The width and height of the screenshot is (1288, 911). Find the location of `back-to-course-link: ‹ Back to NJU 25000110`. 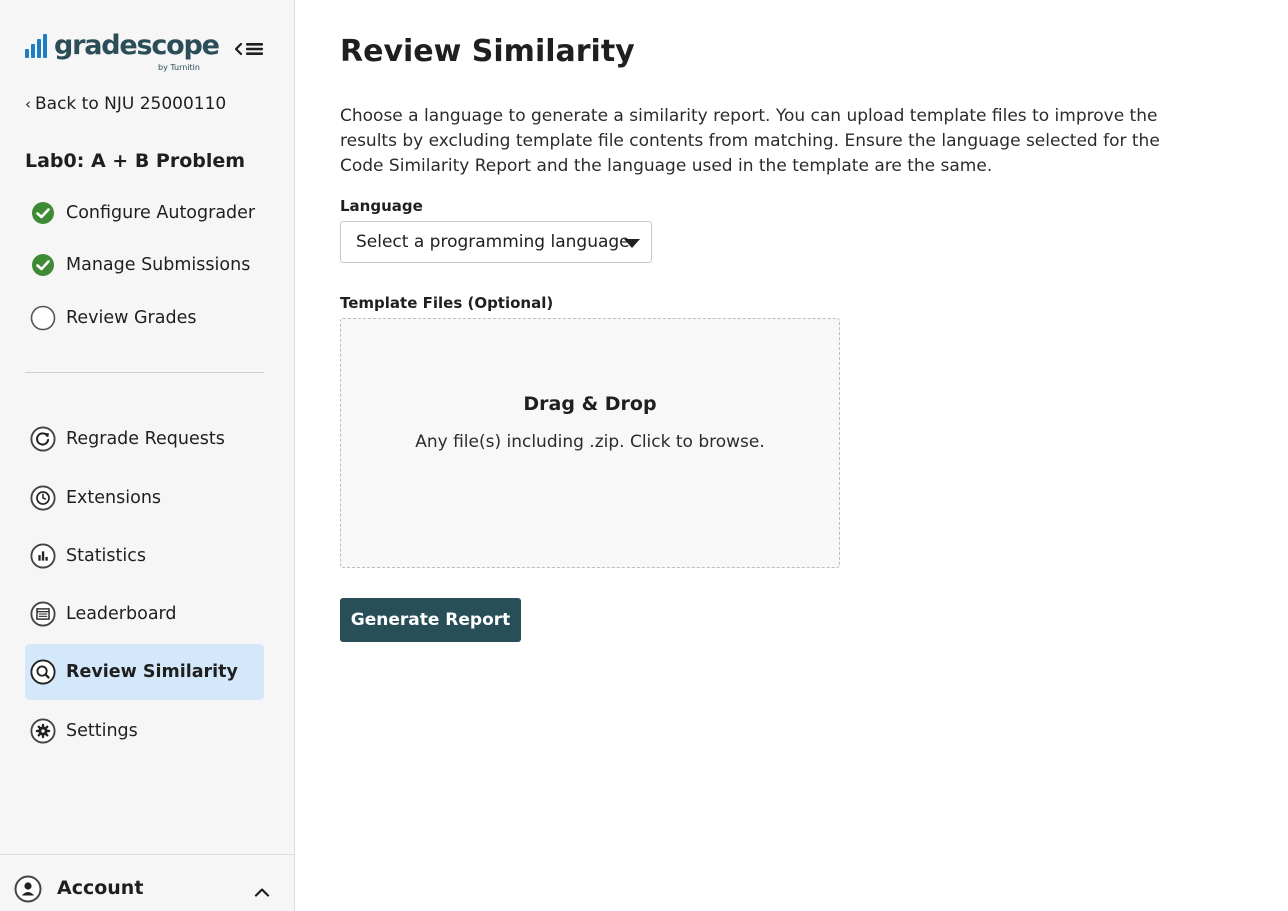

back-to-course-link: ‹ Back to NJU 25000110 is located at coordinates (125, 104).